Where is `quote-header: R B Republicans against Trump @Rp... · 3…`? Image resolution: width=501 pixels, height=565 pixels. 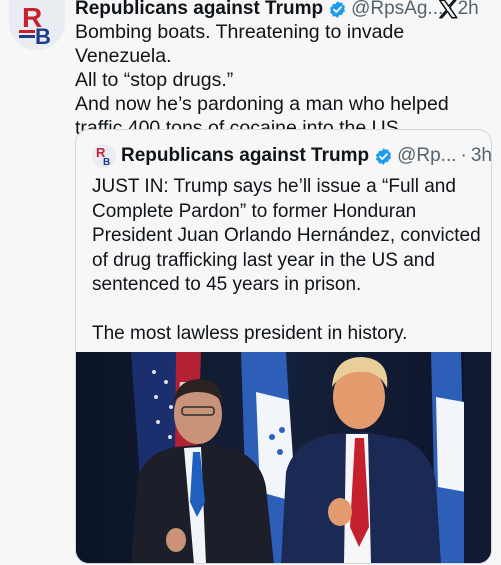
quote-header: R B Republicans against Trump @Rp... · 3… is located at coordinates (291, 156).